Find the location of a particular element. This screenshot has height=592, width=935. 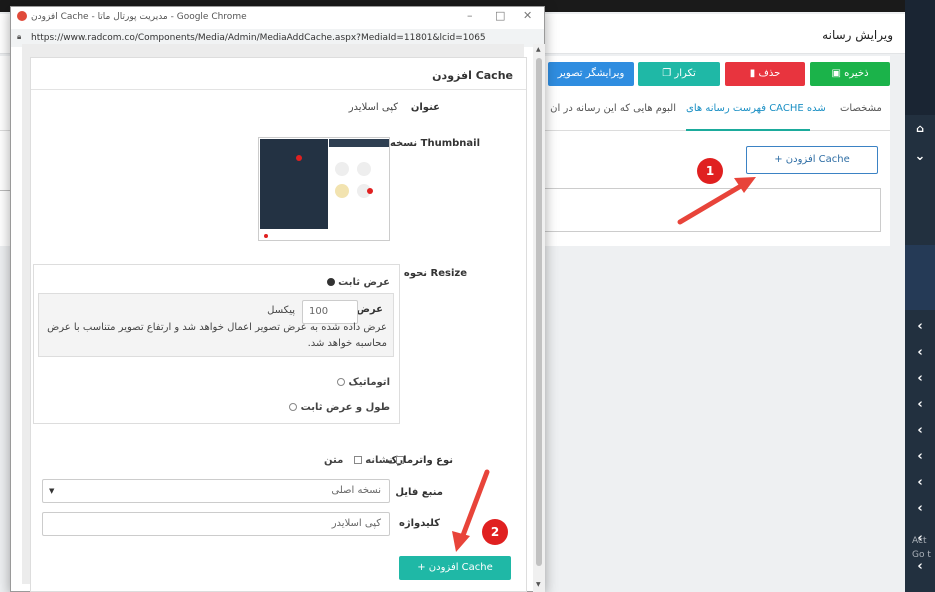

step-marker-1: 1 is located at coordinates (710, 171).